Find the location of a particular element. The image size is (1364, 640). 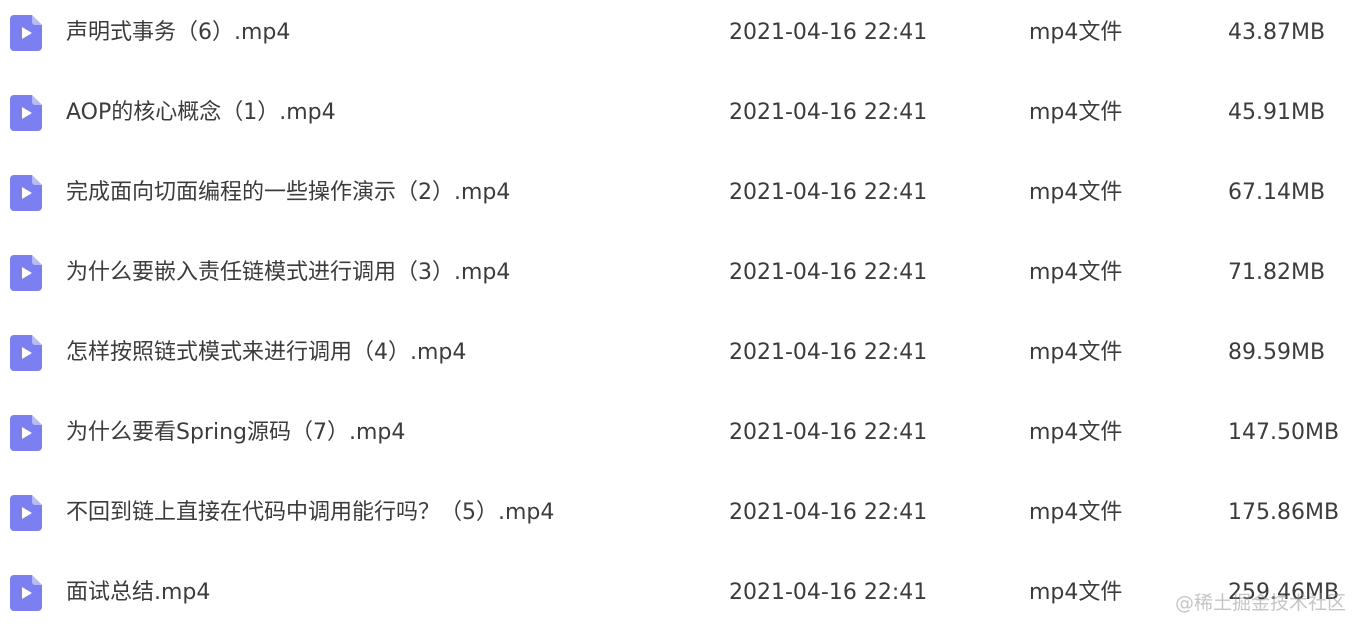

file-name: 声明式事务（6）.mp4 is located at coordinates (178, 32).